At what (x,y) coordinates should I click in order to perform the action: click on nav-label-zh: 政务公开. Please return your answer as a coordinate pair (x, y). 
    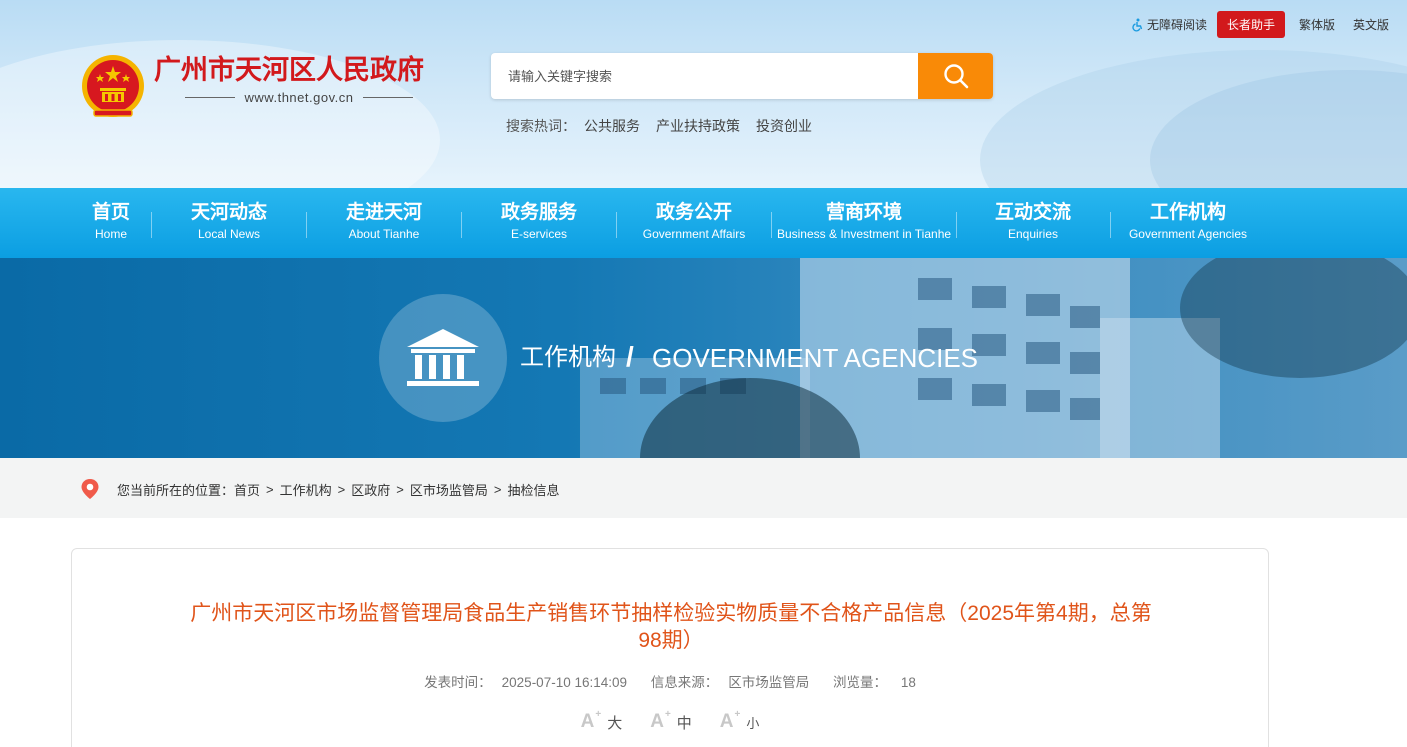
    Looking at the image, I should click on (693, 212).